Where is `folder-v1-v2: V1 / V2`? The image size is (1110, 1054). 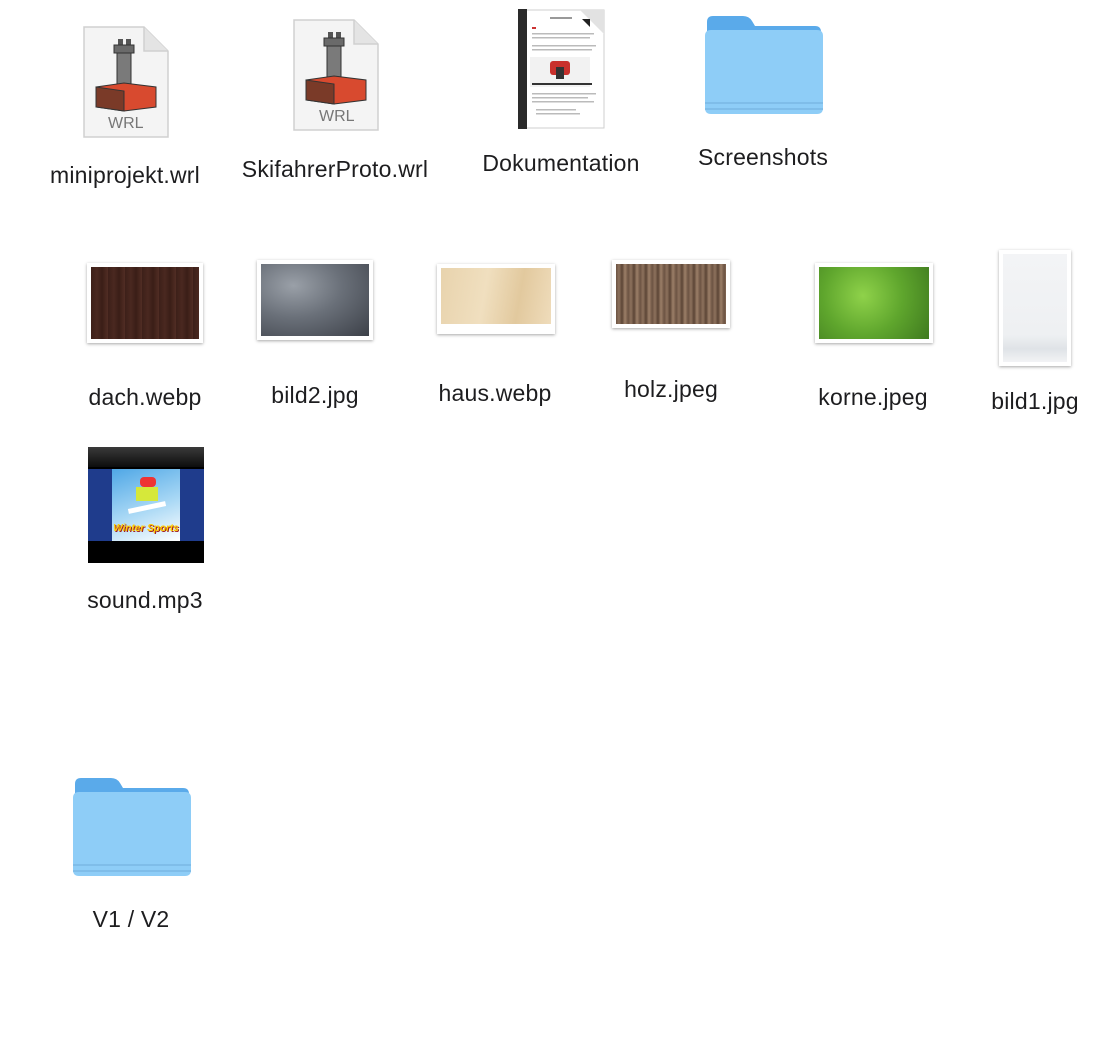 folder-v1-v2: V1 / V2 is located at coordinates (135, 855).